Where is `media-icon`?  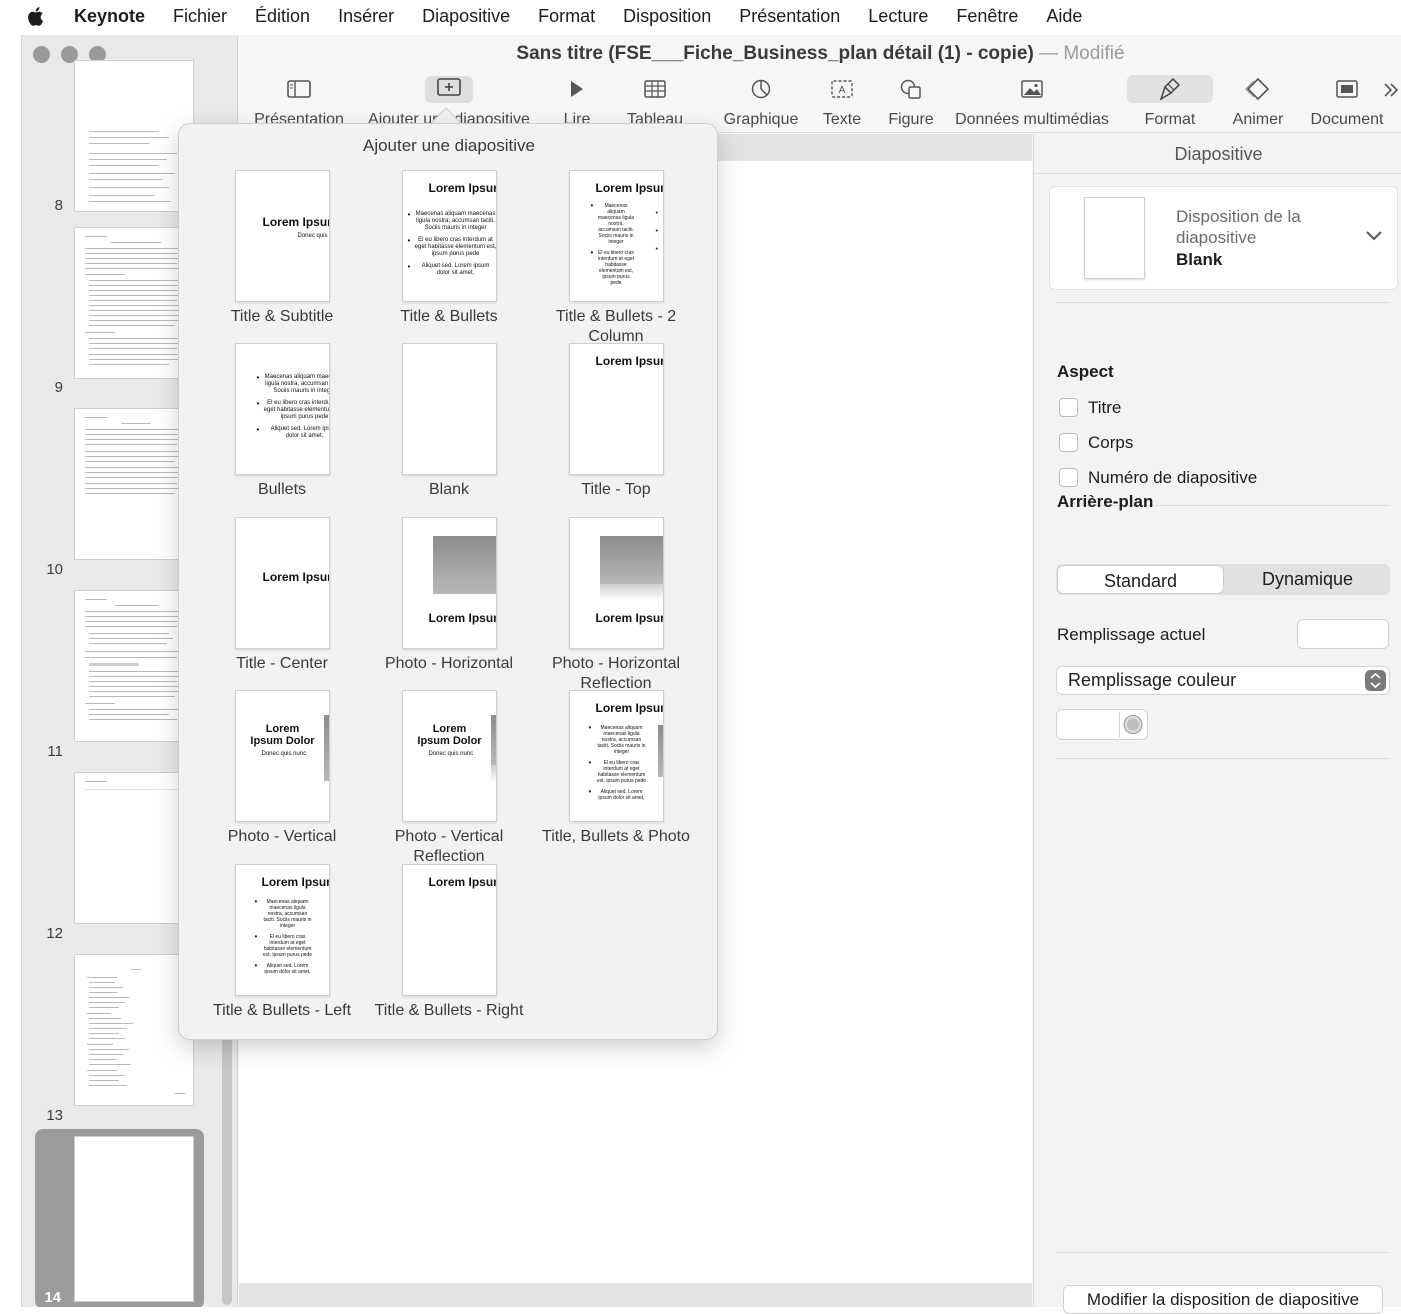 media-icon is located at coordinates (1032, 89).